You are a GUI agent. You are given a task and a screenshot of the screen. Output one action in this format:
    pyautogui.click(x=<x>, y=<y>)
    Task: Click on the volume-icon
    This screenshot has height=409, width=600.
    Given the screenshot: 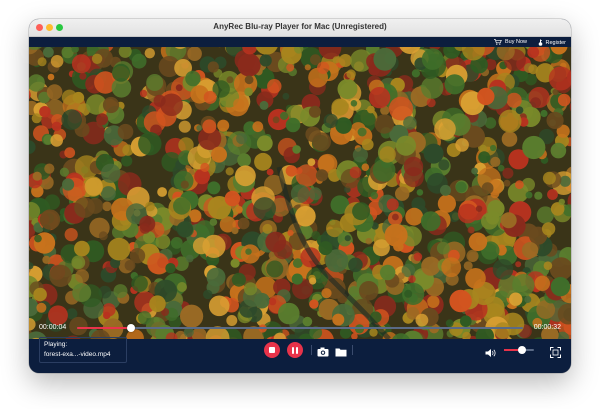 What is the action you would take?
    pyautogui.click(x=490, y=353)
    